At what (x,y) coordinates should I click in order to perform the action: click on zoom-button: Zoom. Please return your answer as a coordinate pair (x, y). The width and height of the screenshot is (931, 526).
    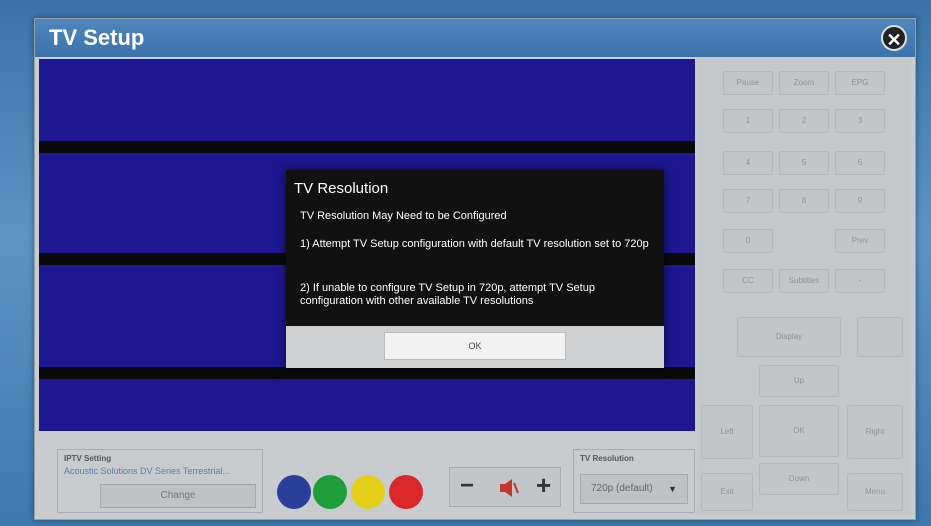
    Looking at the image, I should click on (804, 83).